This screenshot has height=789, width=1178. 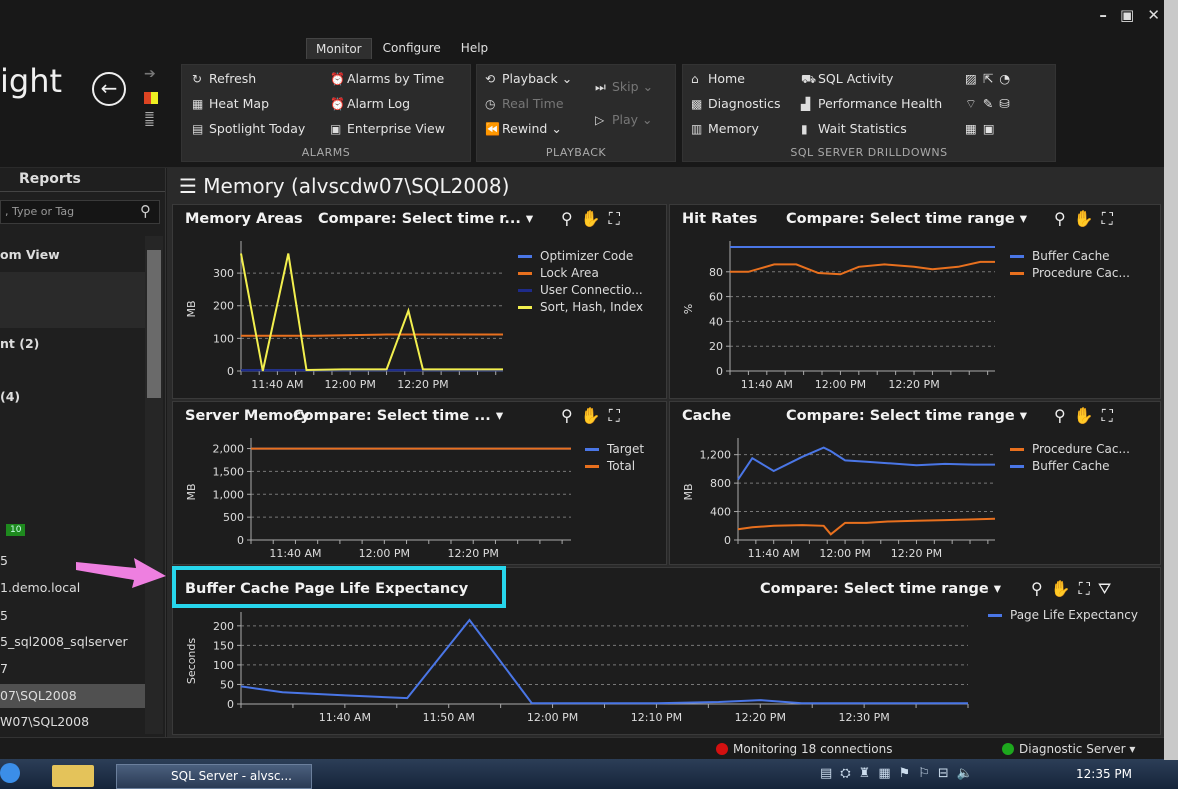 I want to click on legend-entry: Page Life Expectancy, so click(x=1063, y=616).